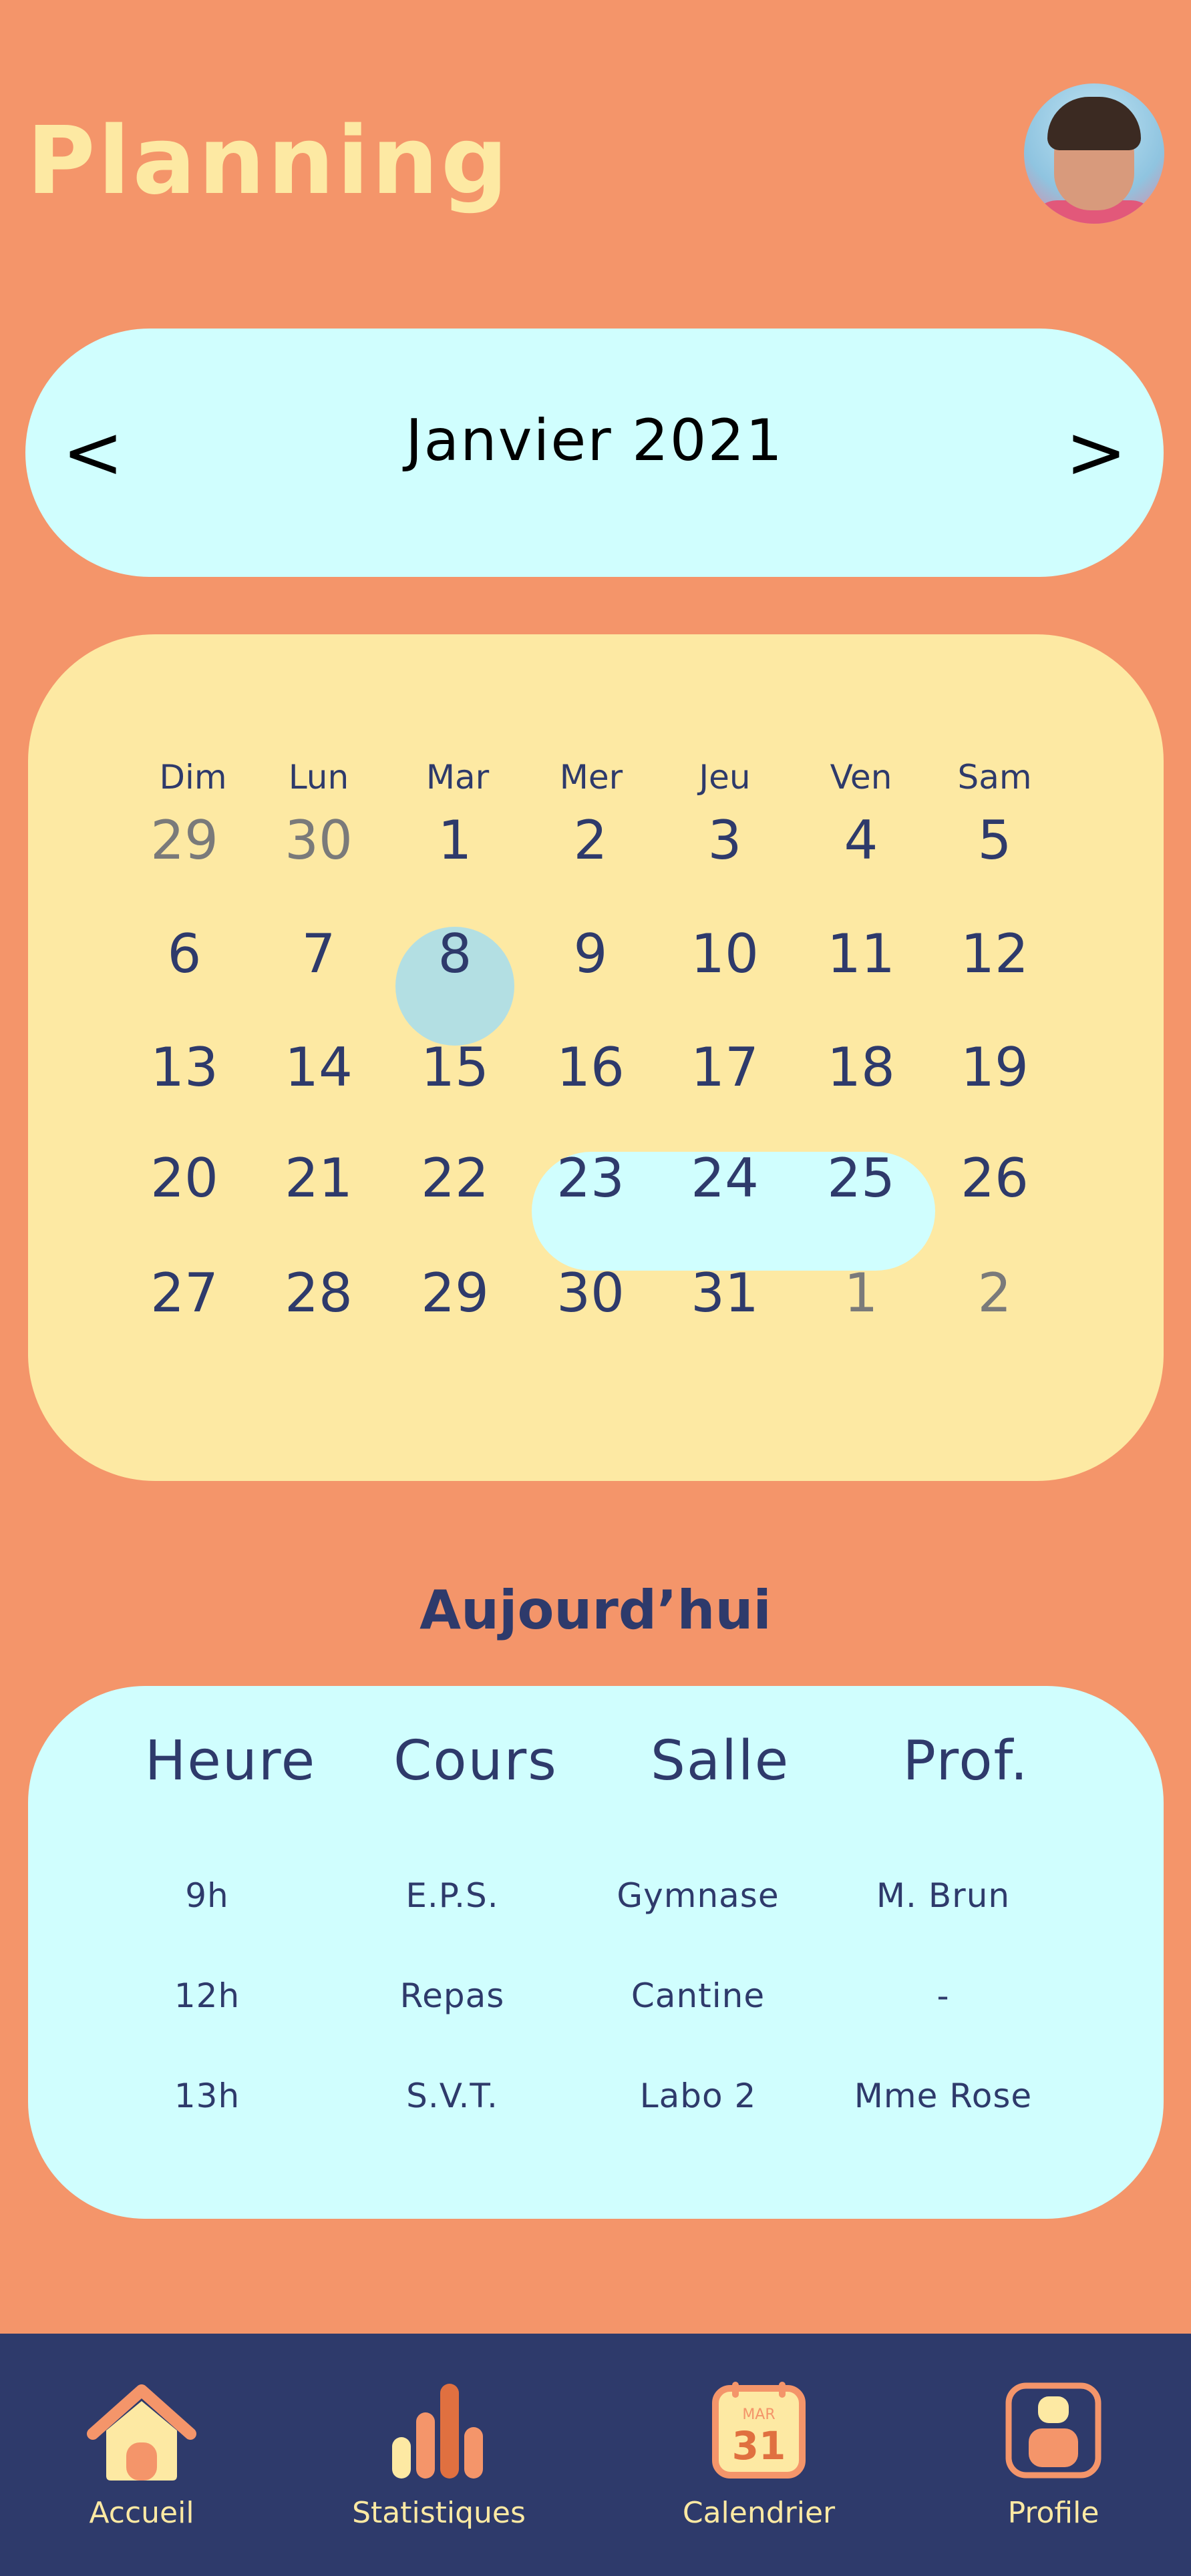 The image size is (1191, 2576). I want to click on weekday-label: Dim, so click(193, 777).